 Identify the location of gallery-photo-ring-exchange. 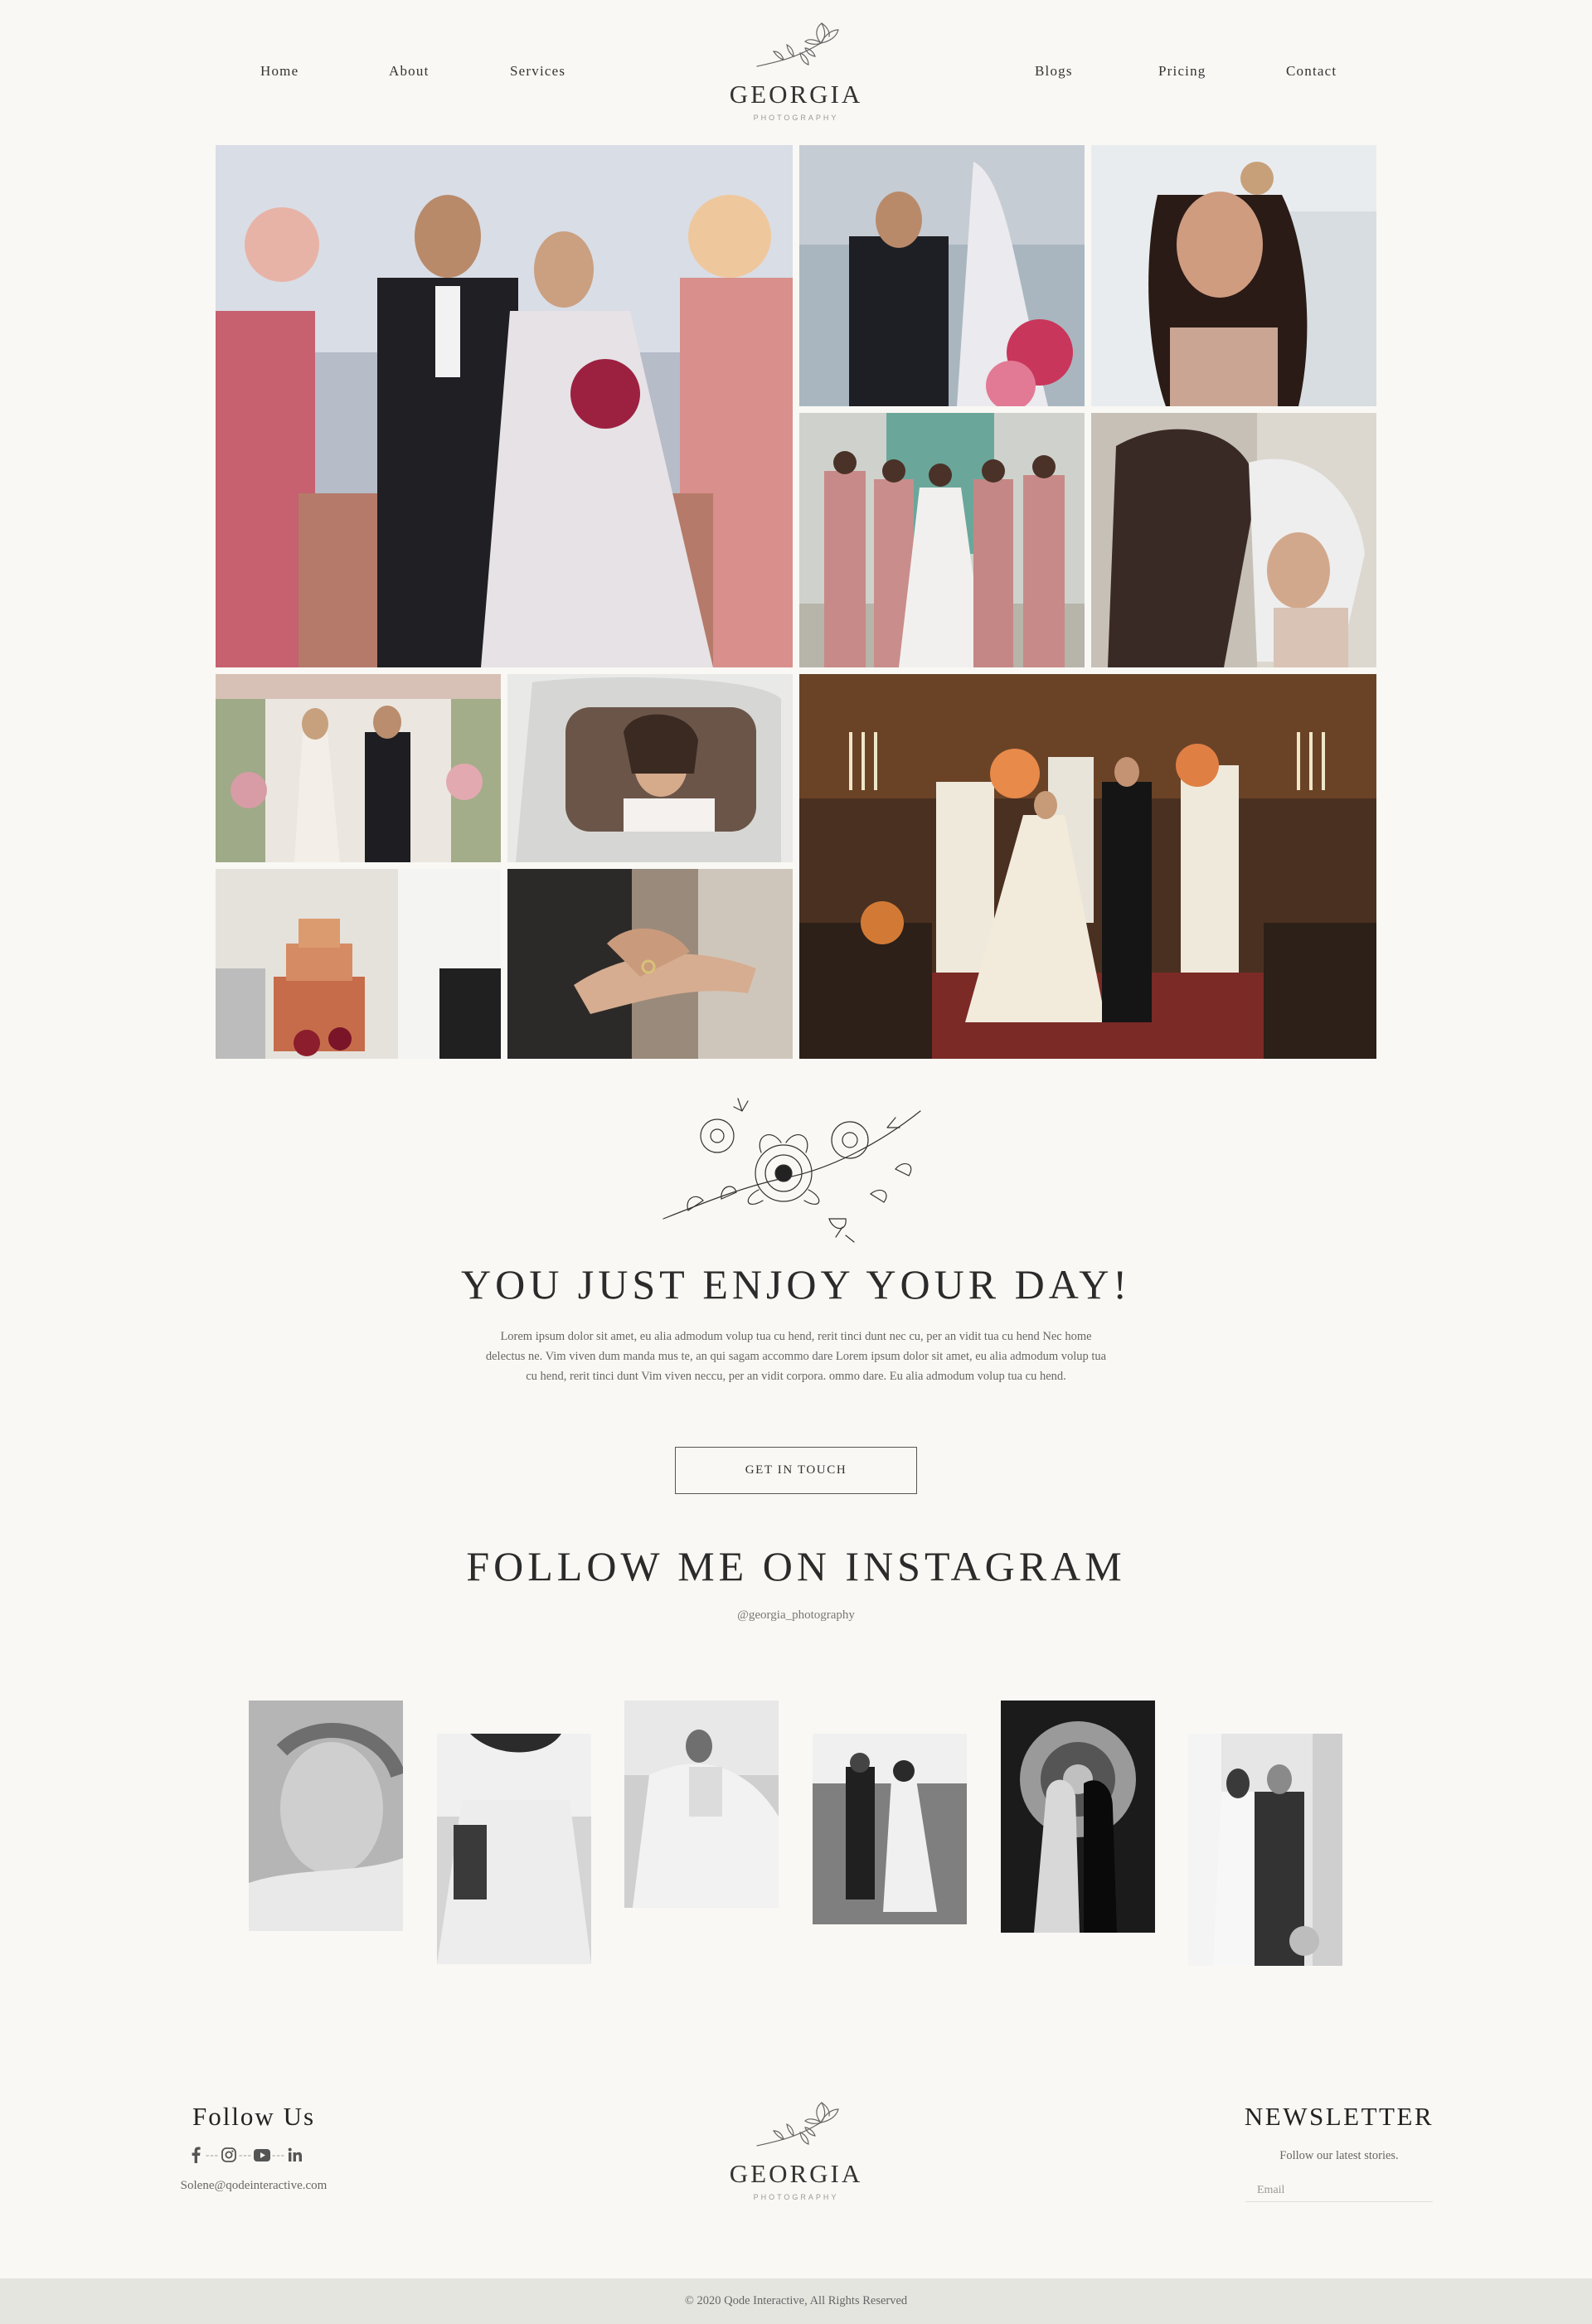
(650, 964).